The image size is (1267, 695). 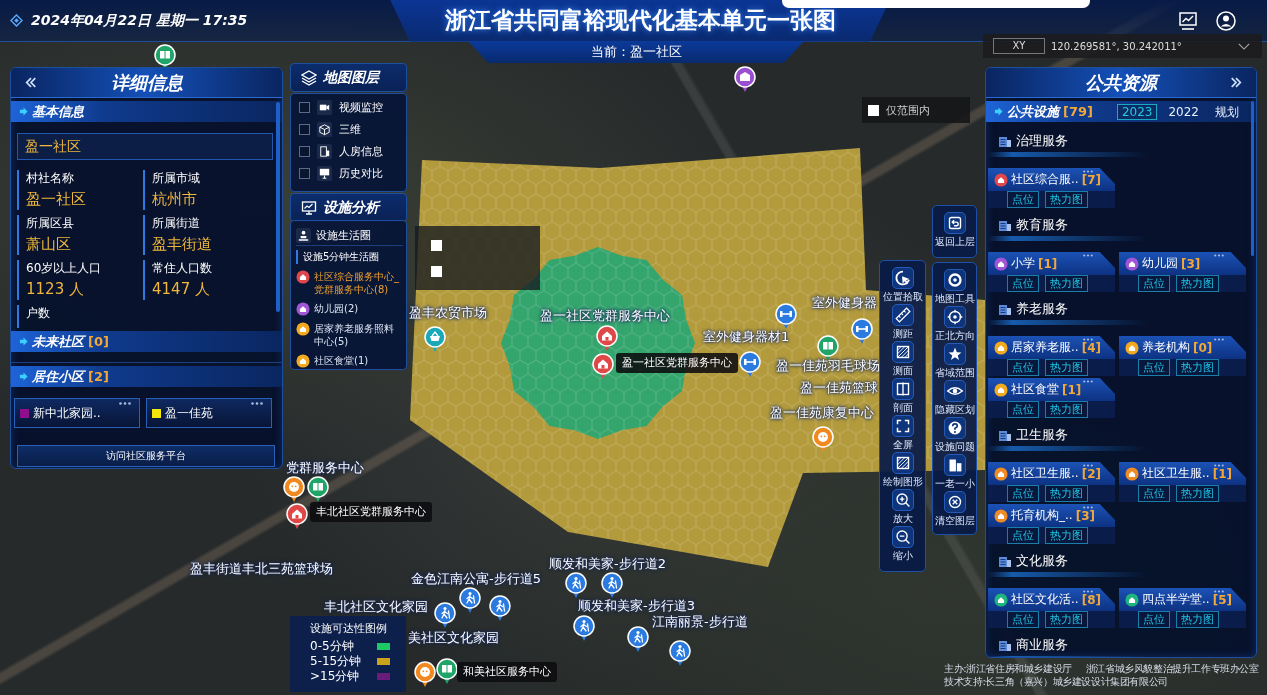 I want to click on user-icon, so click(x=1226, y=20).